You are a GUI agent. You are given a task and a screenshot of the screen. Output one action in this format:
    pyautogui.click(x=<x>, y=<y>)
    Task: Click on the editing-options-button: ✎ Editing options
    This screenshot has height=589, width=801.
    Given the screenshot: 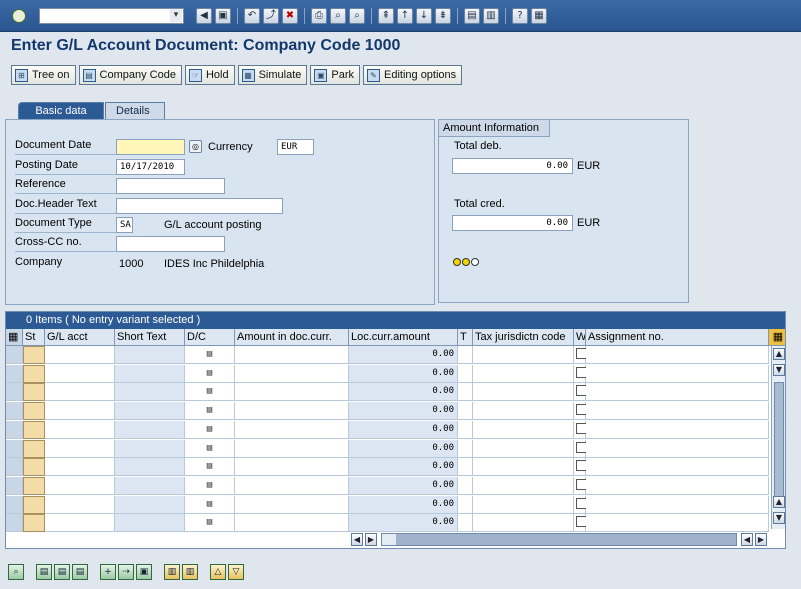 What is the action you would take?
    pyautogui.click(x=413, y=75)
    